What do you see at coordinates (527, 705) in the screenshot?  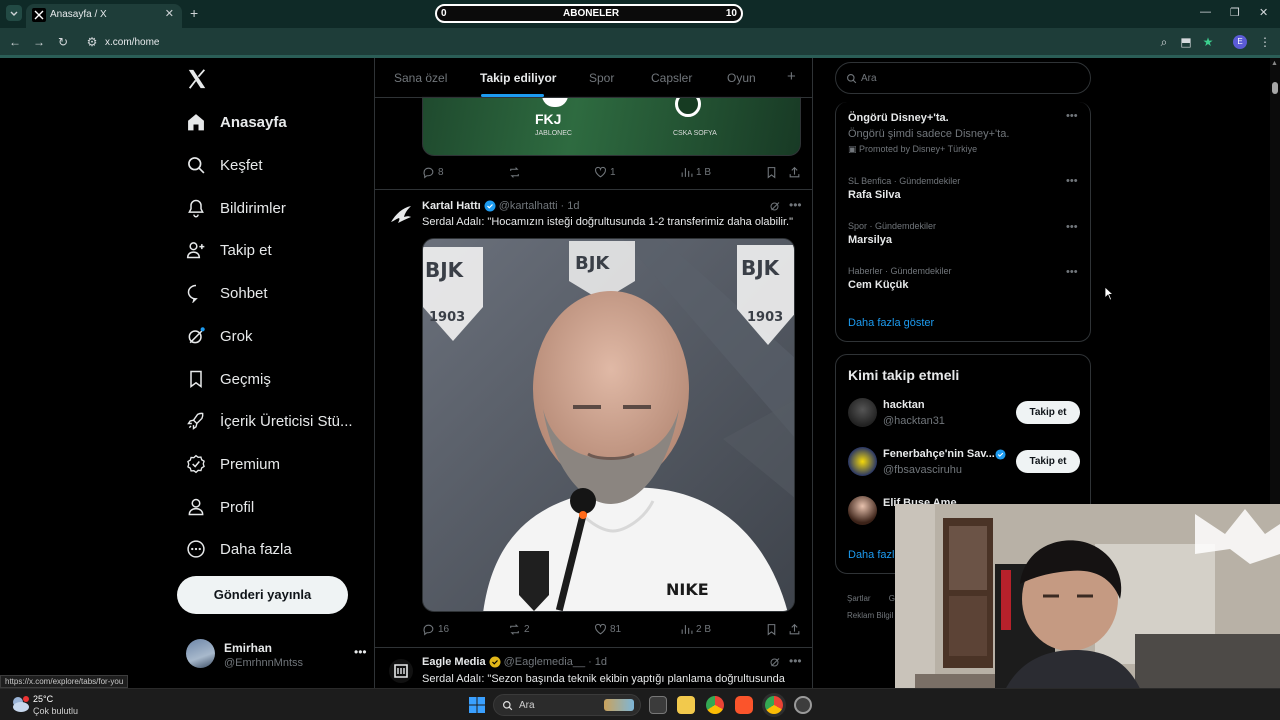 I see `taskbar-search-text: Ara` at bounding box center [527, 705].